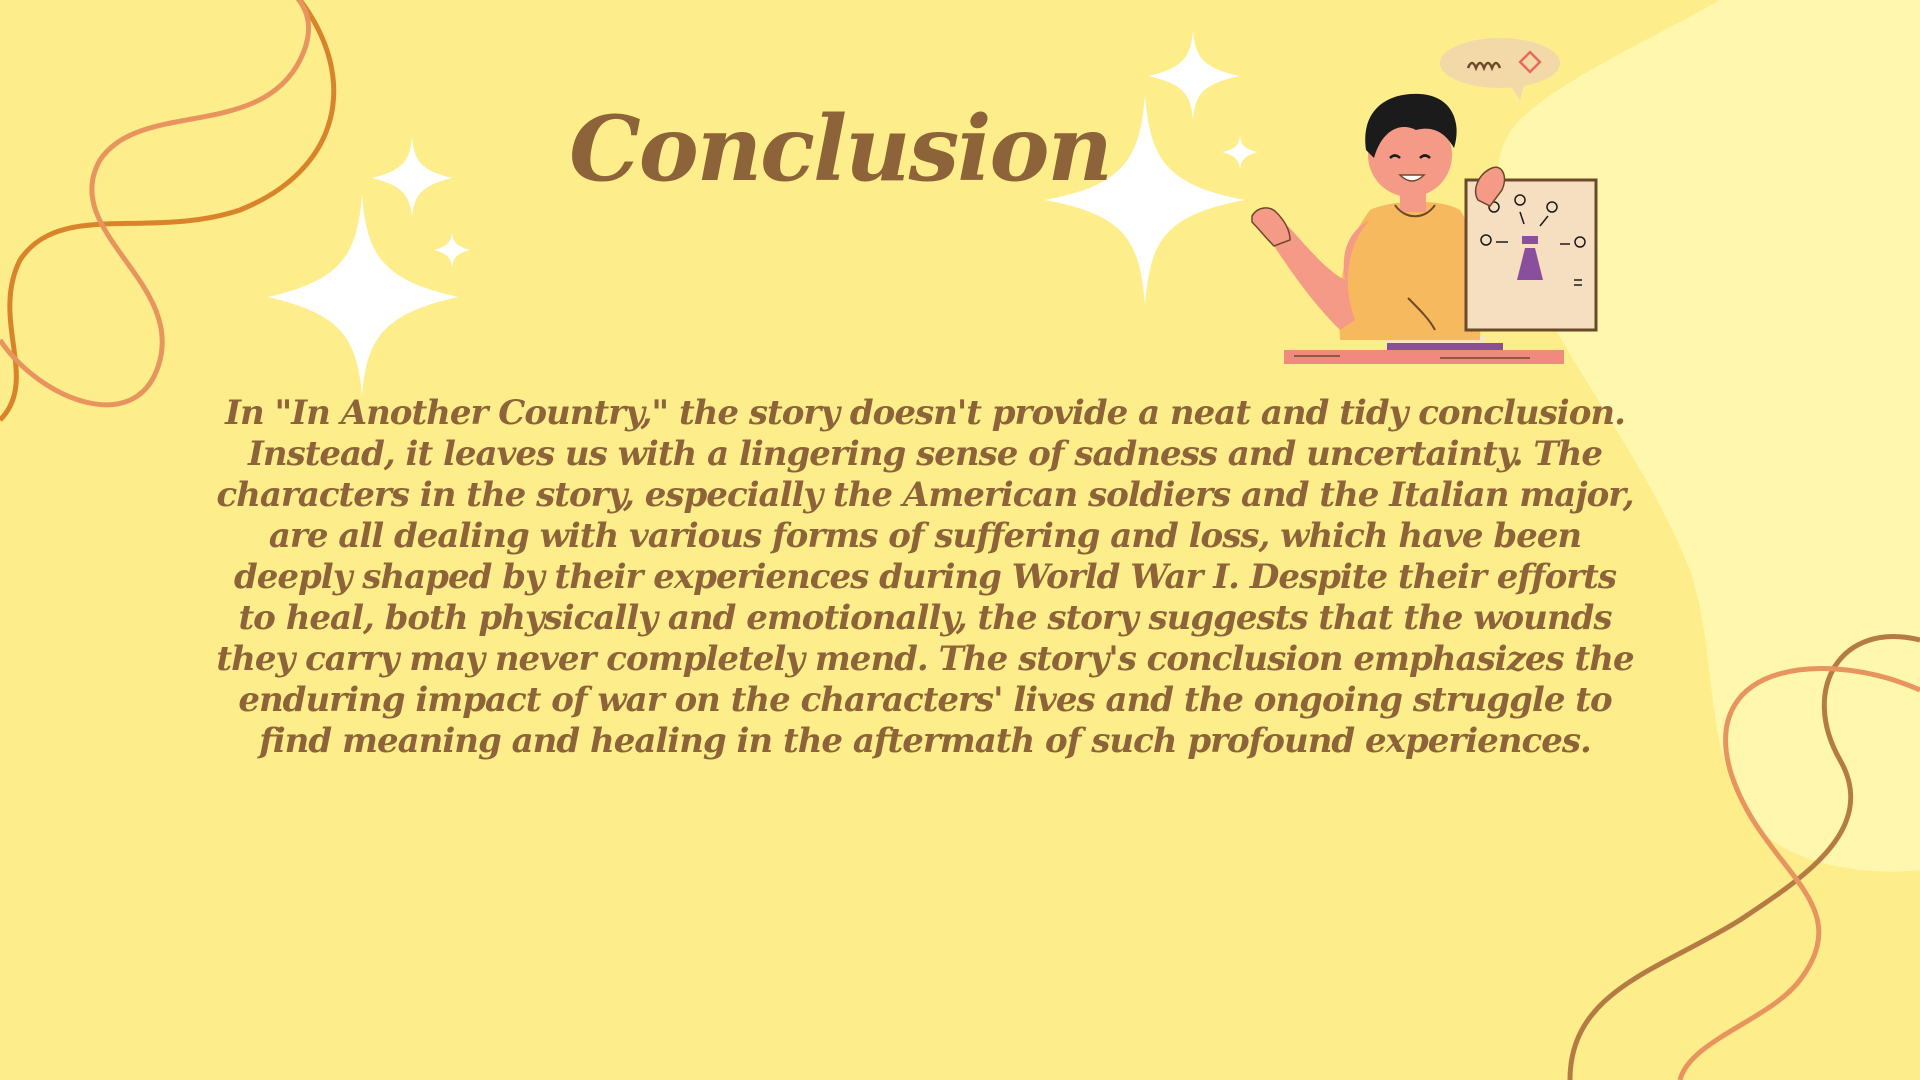 The height and width of the screenshot is (1080, 1920). Describe the element at coordinates (1271, 227) in the screenshot. I see `left-hand` at that location.